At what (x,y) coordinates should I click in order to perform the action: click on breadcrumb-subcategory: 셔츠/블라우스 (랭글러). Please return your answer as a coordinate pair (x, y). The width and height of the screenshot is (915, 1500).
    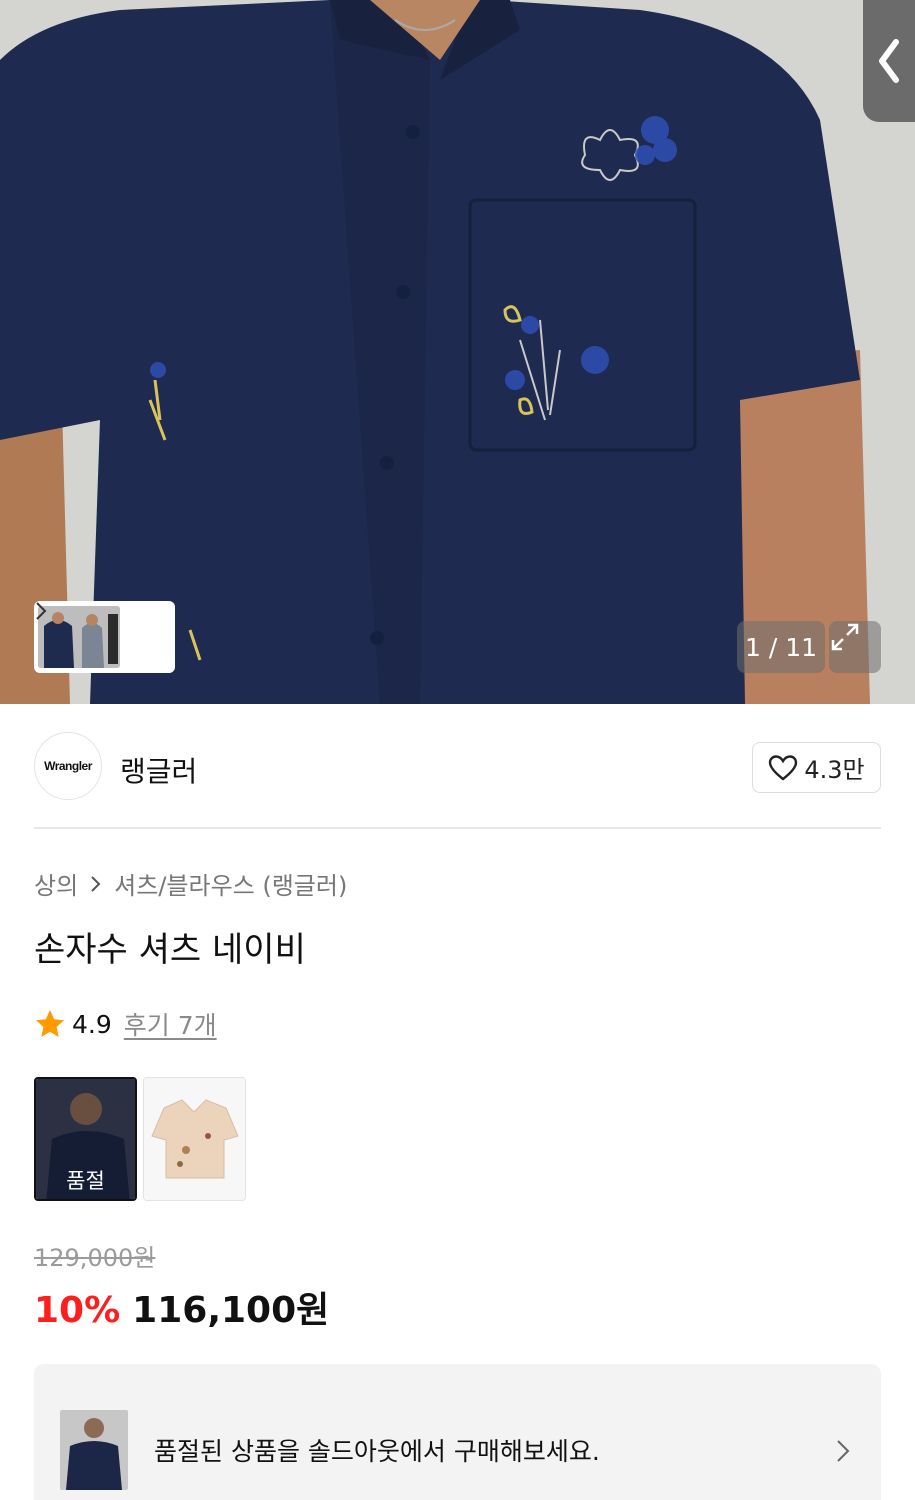
    Looking at the image, I should click on (230, 883).